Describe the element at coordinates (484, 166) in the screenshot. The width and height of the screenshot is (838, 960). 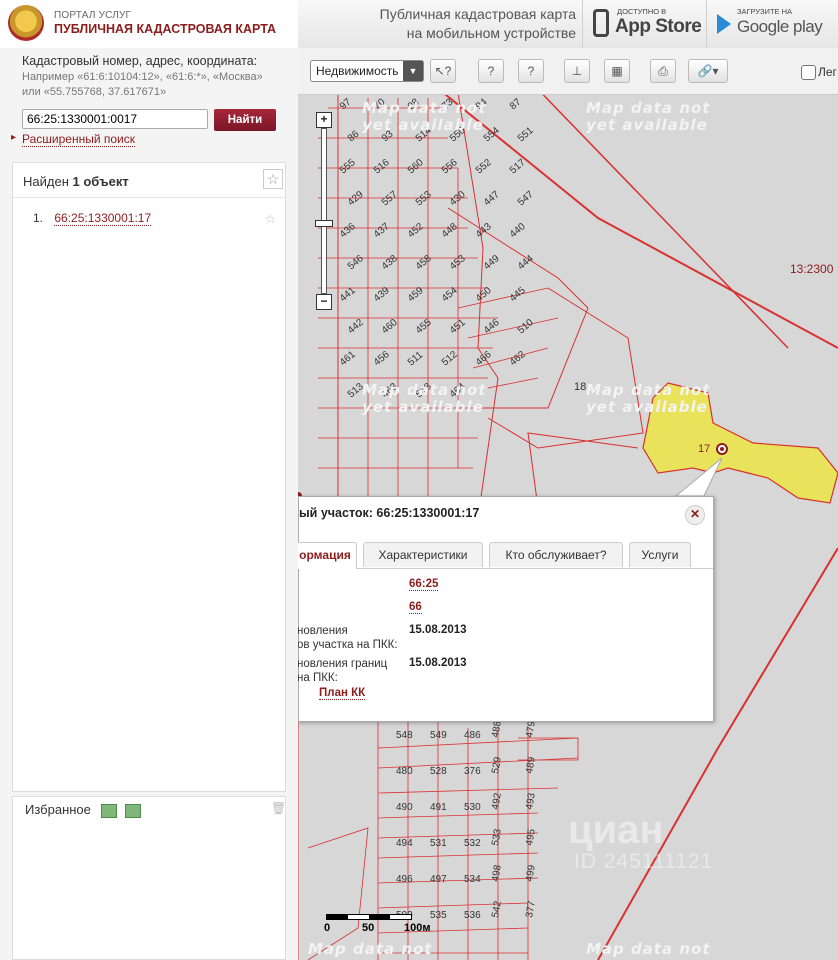
I see `parcel-number-label: 552` at that location.